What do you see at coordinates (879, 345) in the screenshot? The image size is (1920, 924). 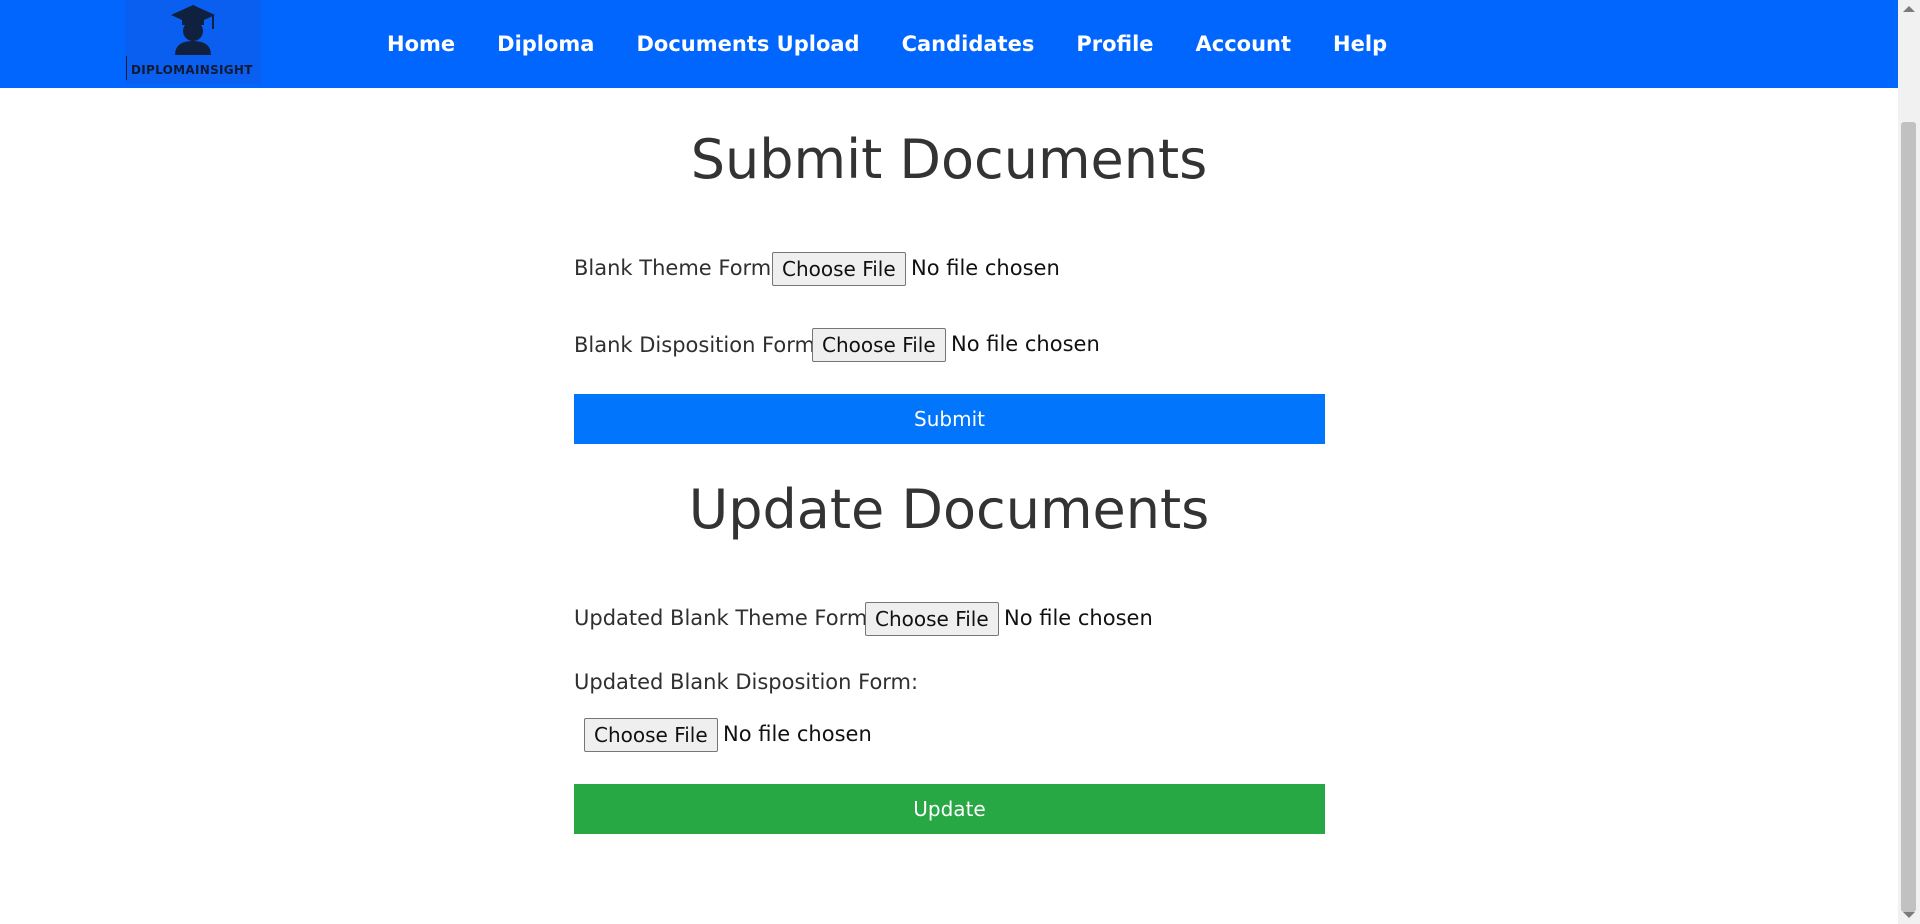 I see `blank-disposition-form-choose-file-button: Choose File` at bounding box center [879, 345].